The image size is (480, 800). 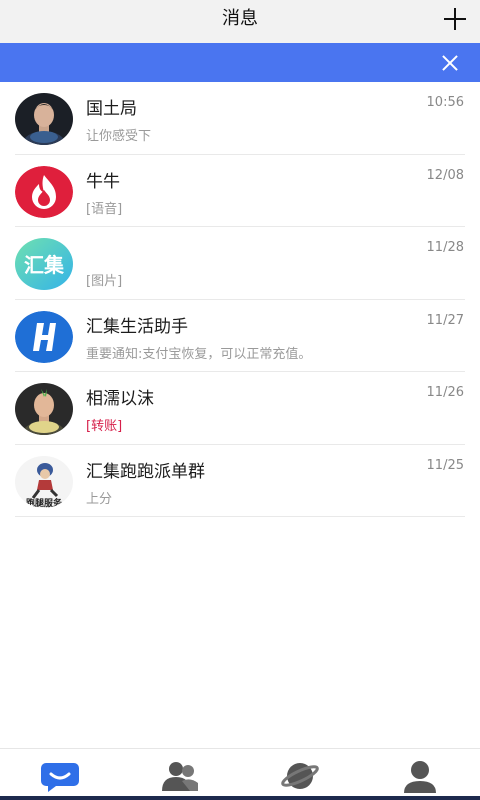 What do you see at coordinates (450, 63) in the screenshot?
I see `close-icon` at bounding box center [450, 63].